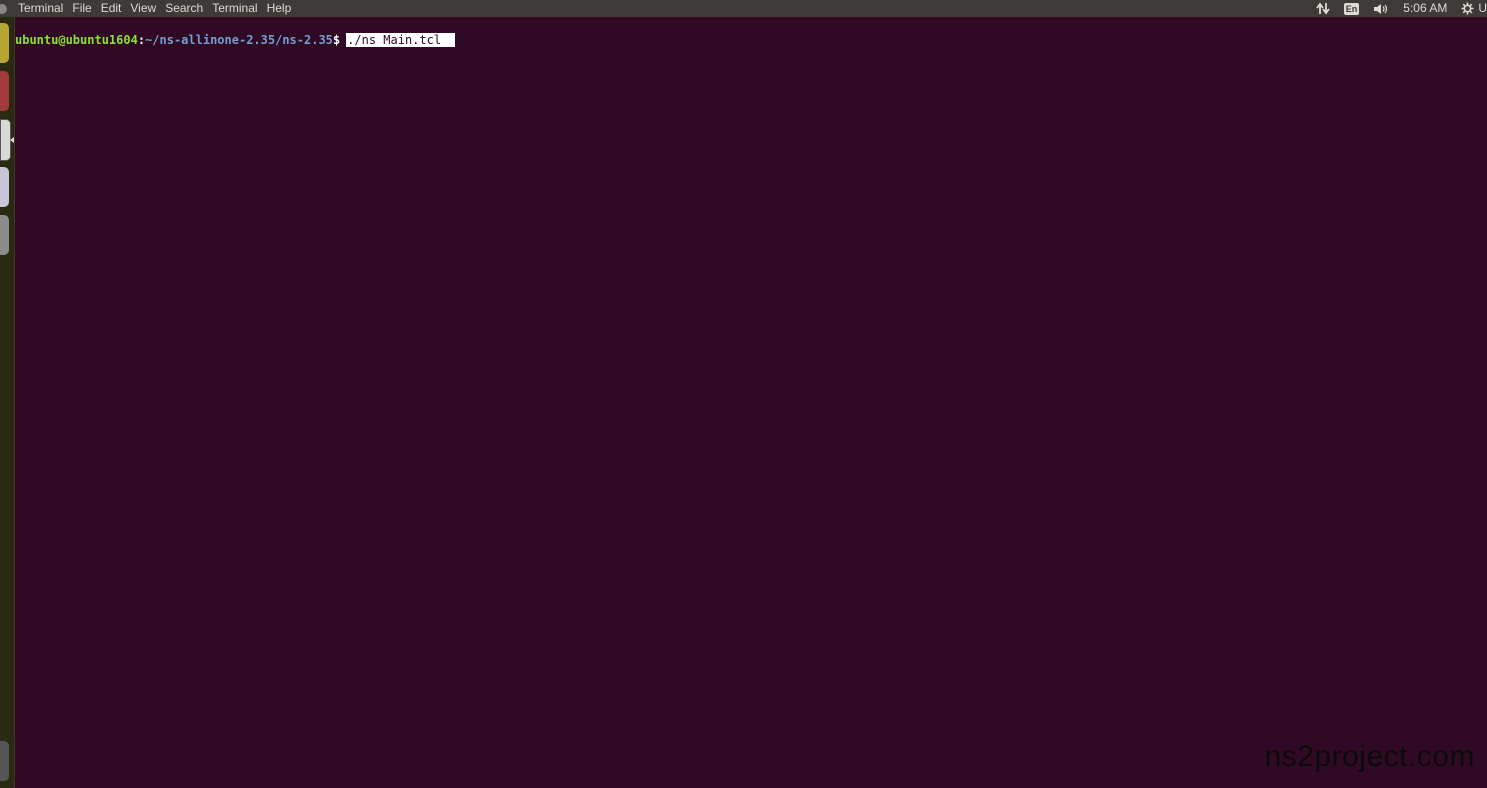 This screenshot has width=1487, height=788. I want to click on prompt-dollar: $, so click(336, 40).